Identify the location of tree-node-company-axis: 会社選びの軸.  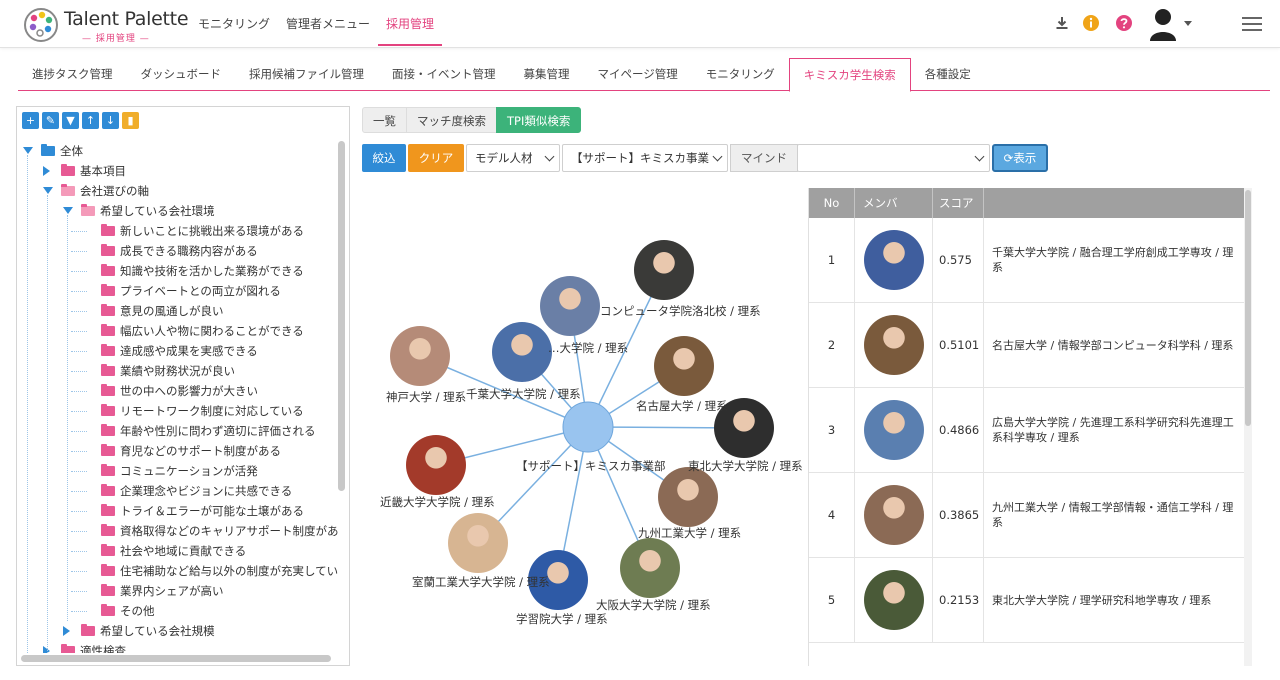
(178, 191).